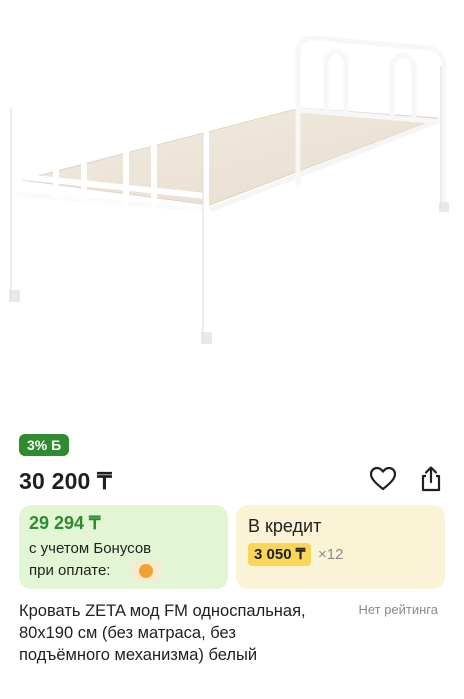  I want to click on rating-status: Нет рейтинга, so click(398, 609).